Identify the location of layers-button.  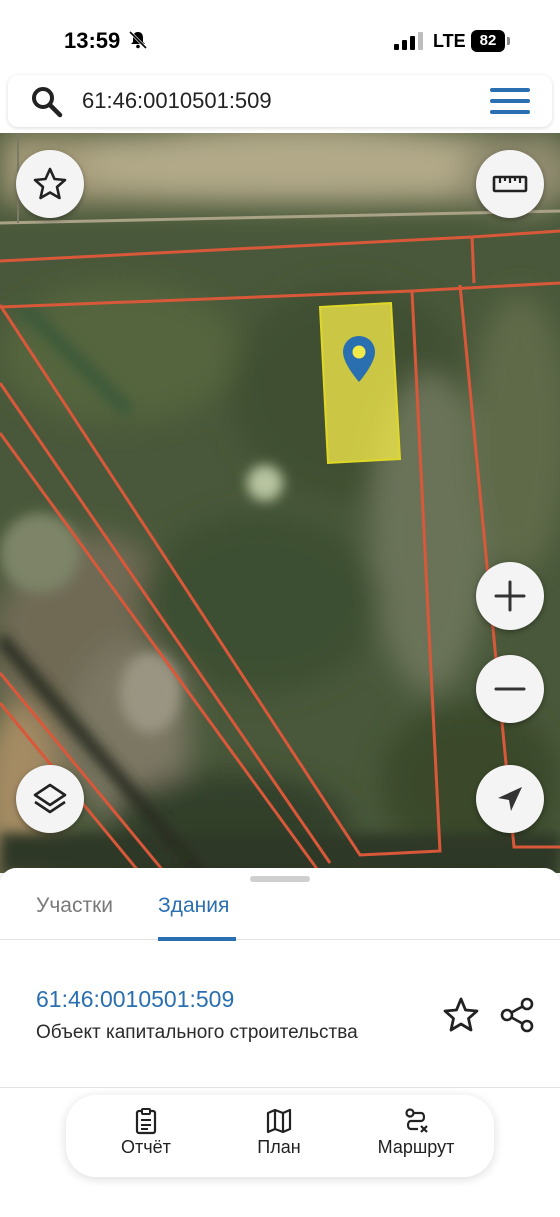
(50, 799).